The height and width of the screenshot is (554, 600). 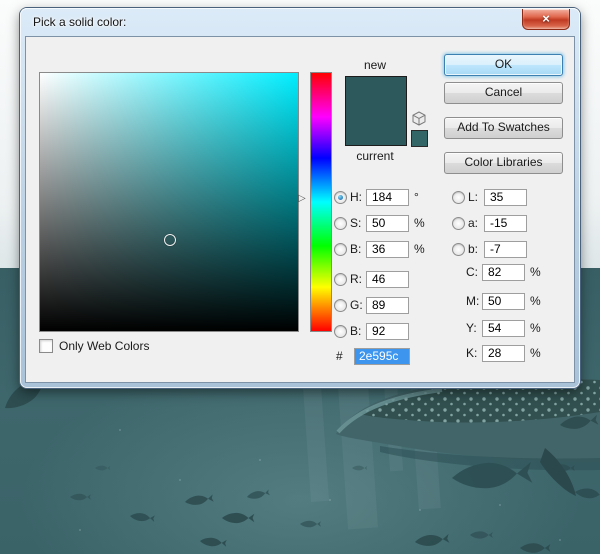 I want to click on field-row-m: M: %, so click(x=496, y=301).